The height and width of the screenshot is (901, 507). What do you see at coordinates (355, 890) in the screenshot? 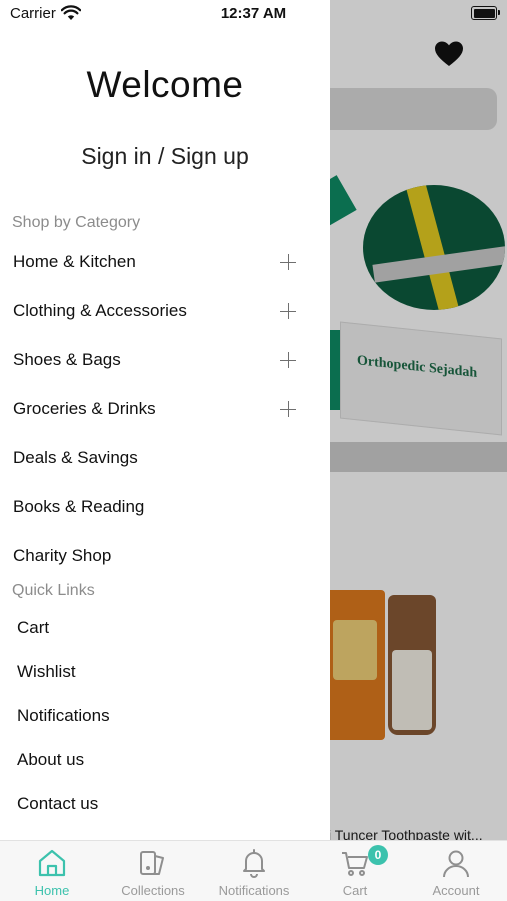
I see `tab-label: Cart` at bounding box center [355, 890].